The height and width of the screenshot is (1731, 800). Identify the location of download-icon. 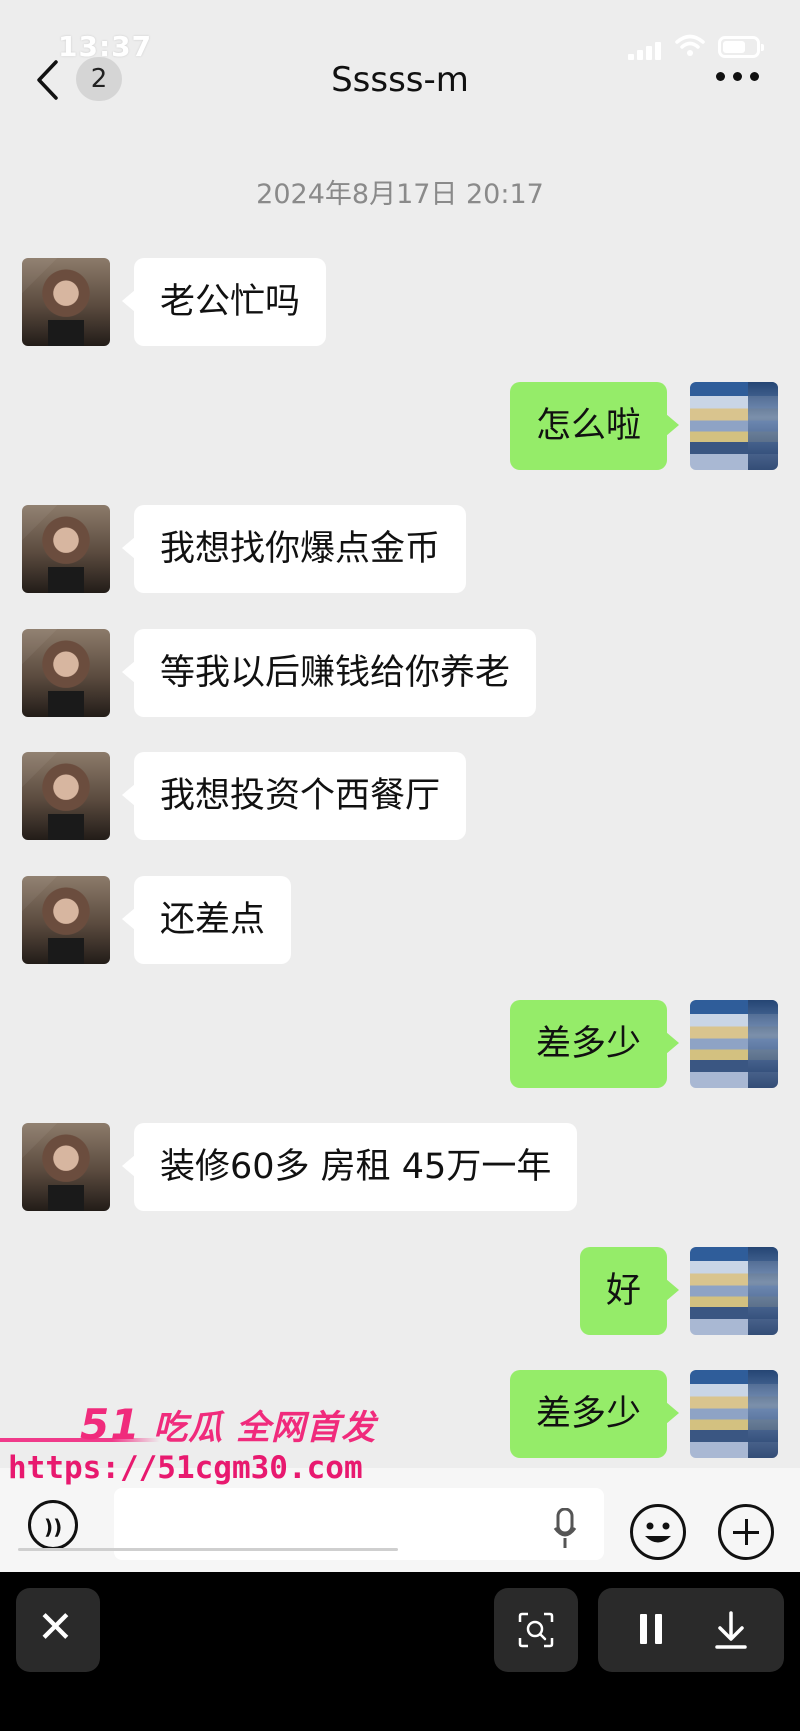
(731, 1630).